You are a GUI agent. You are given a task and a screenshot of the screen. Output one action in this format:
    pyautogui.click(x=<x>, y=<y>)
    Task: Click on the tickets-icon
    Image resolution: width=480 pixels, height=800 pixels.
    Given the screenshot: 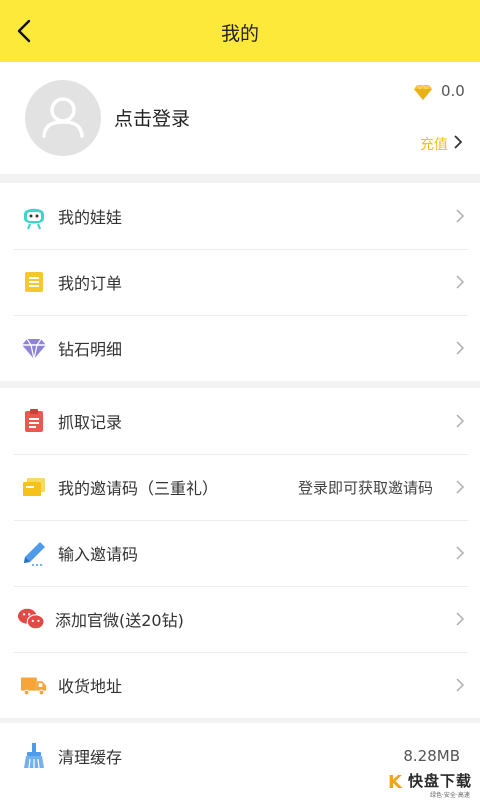 What is the action you would take?
    pyautogui.click(x=34, y=487)
    